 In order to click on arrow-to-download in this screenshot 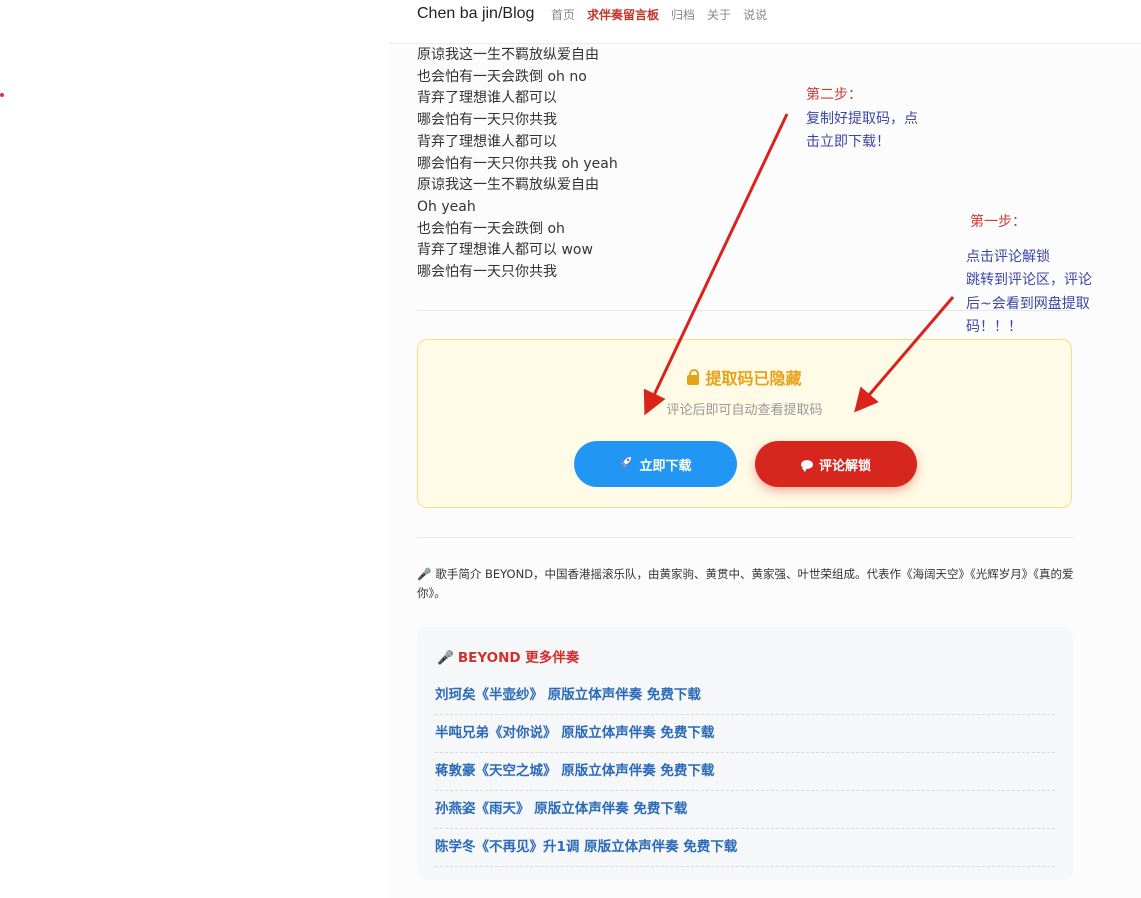, I will do `click(716, 264)`.